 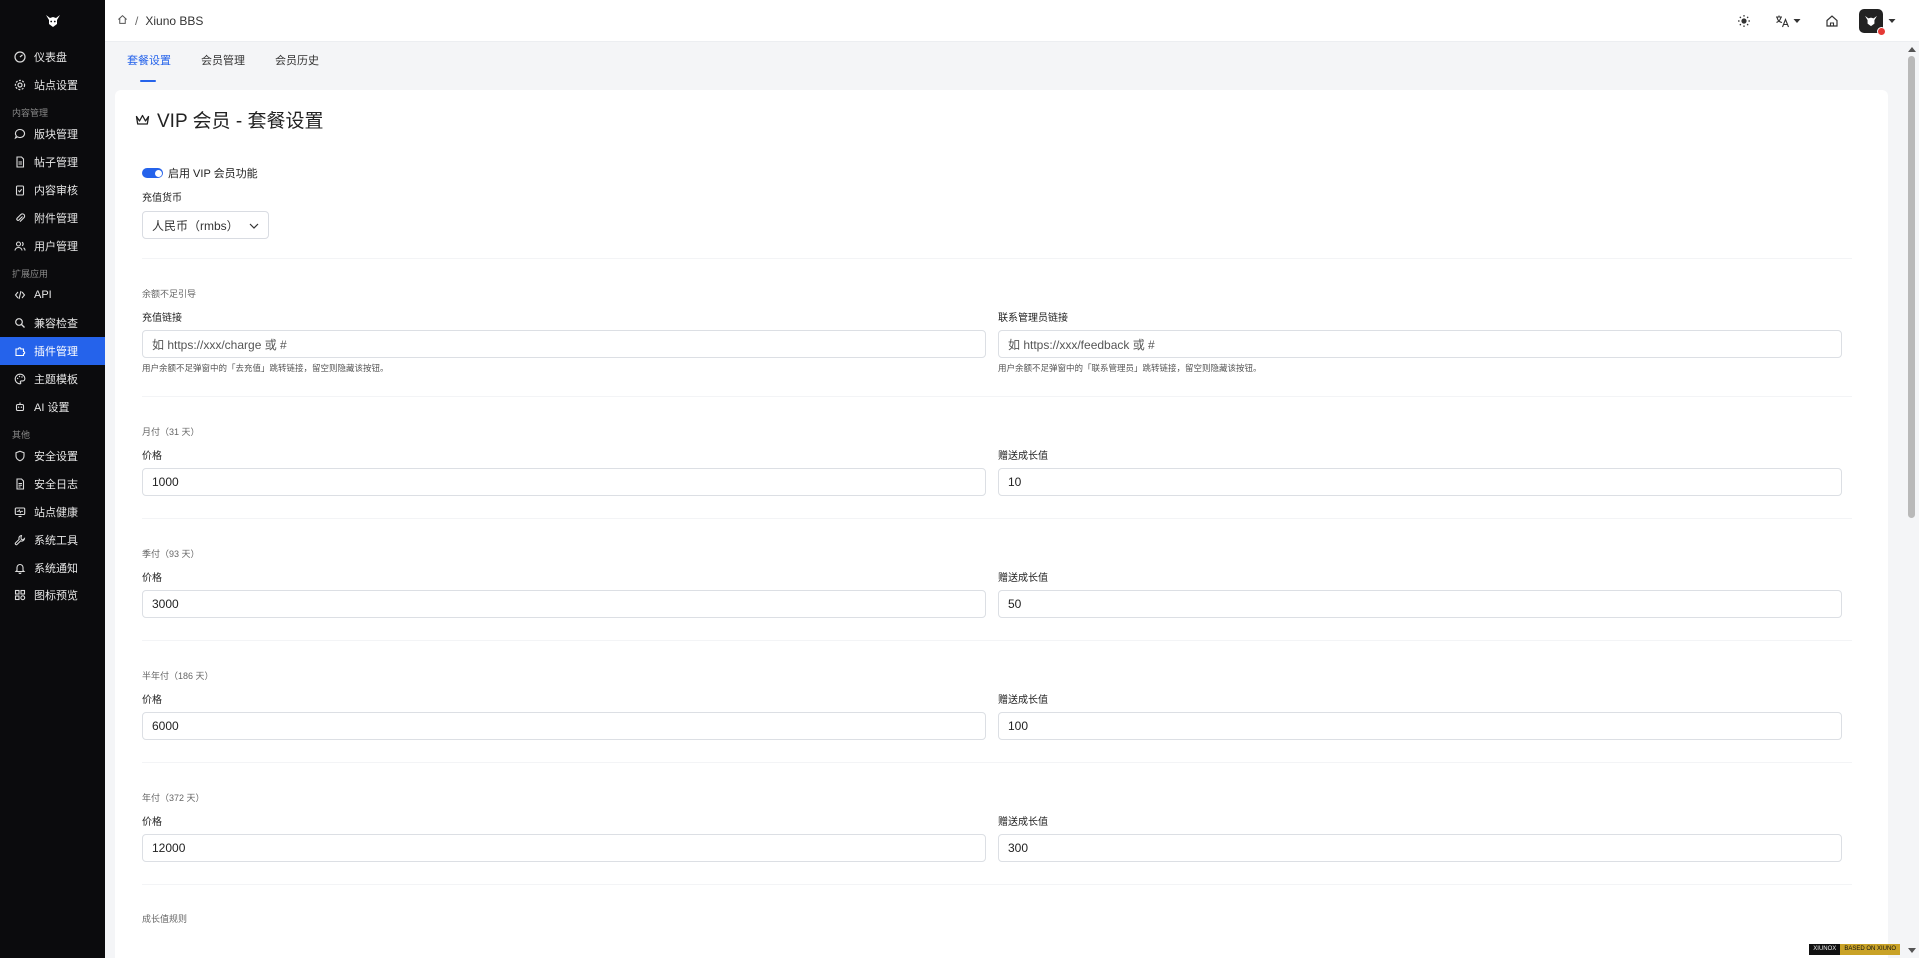 I want to click on status-badge, so click(x=1881, y=31).